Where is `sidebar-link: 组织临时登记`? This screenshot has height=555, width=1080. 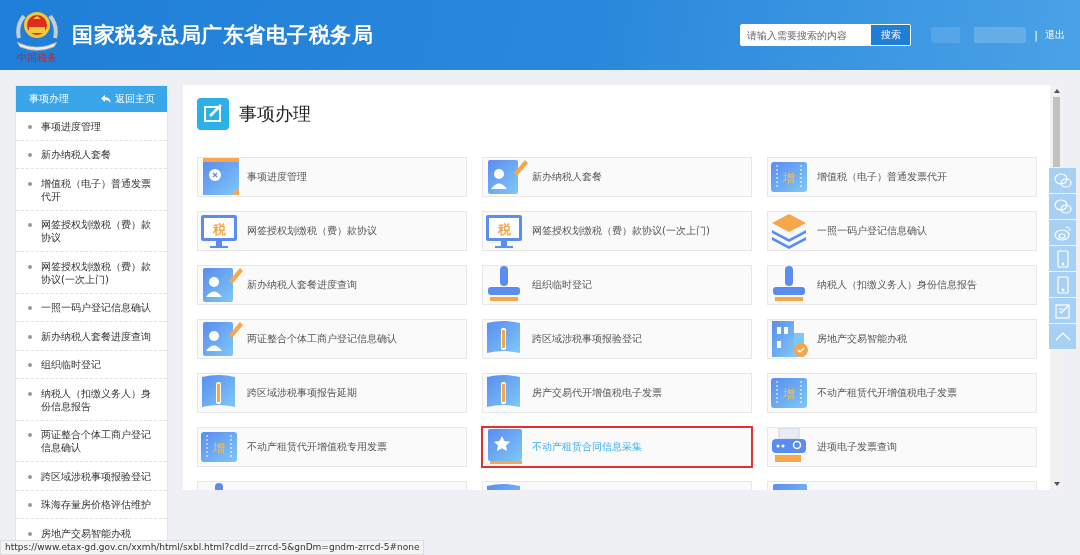
sidebar-link: 组织临时登记 is located at coordinates (98, 364).